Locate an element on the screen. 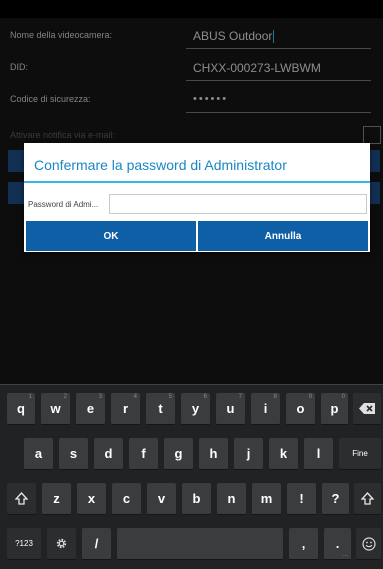 Image resolution: width=383 pixels, height=569 pixels. done-key-label: Fine is located at coordinates (360, 453).